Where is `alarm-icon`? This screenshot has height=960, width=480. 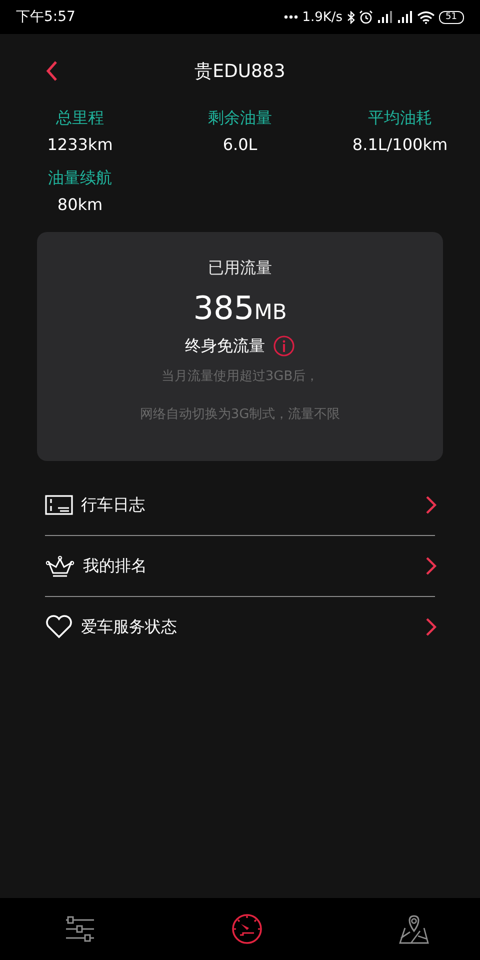 alarm-icon is located at coordinates (365, 17).